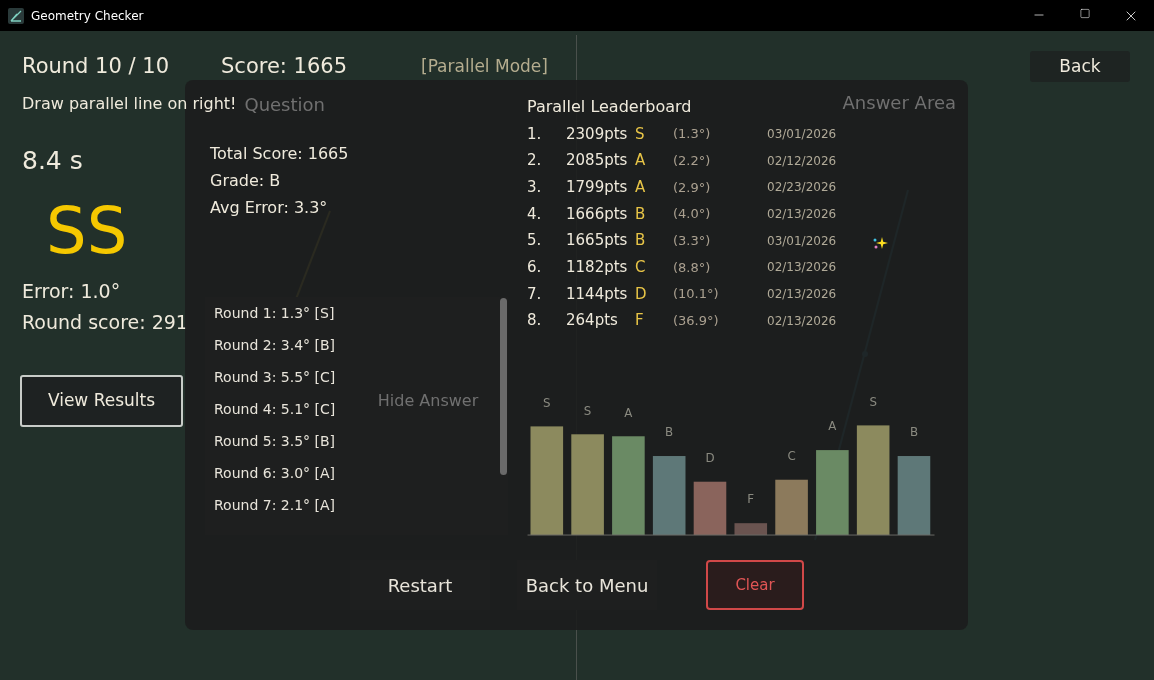 The width and height of the screenshot is (1154, 680). What do you see at coordinates (535, 268) in the screenshot?
I see `rank-text: 6.` at bounding box center [535, 268].